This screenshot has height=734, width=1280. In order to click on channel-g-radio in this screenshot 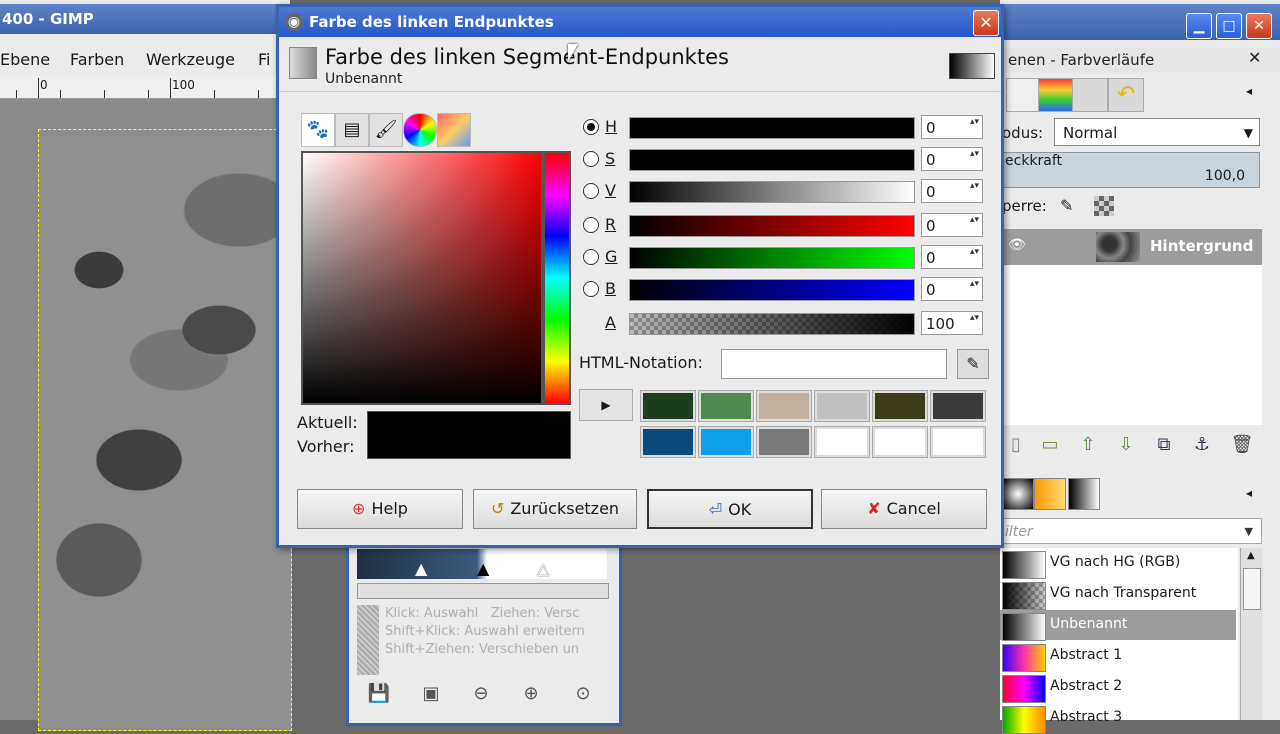, I will do `click(591, 257)`.